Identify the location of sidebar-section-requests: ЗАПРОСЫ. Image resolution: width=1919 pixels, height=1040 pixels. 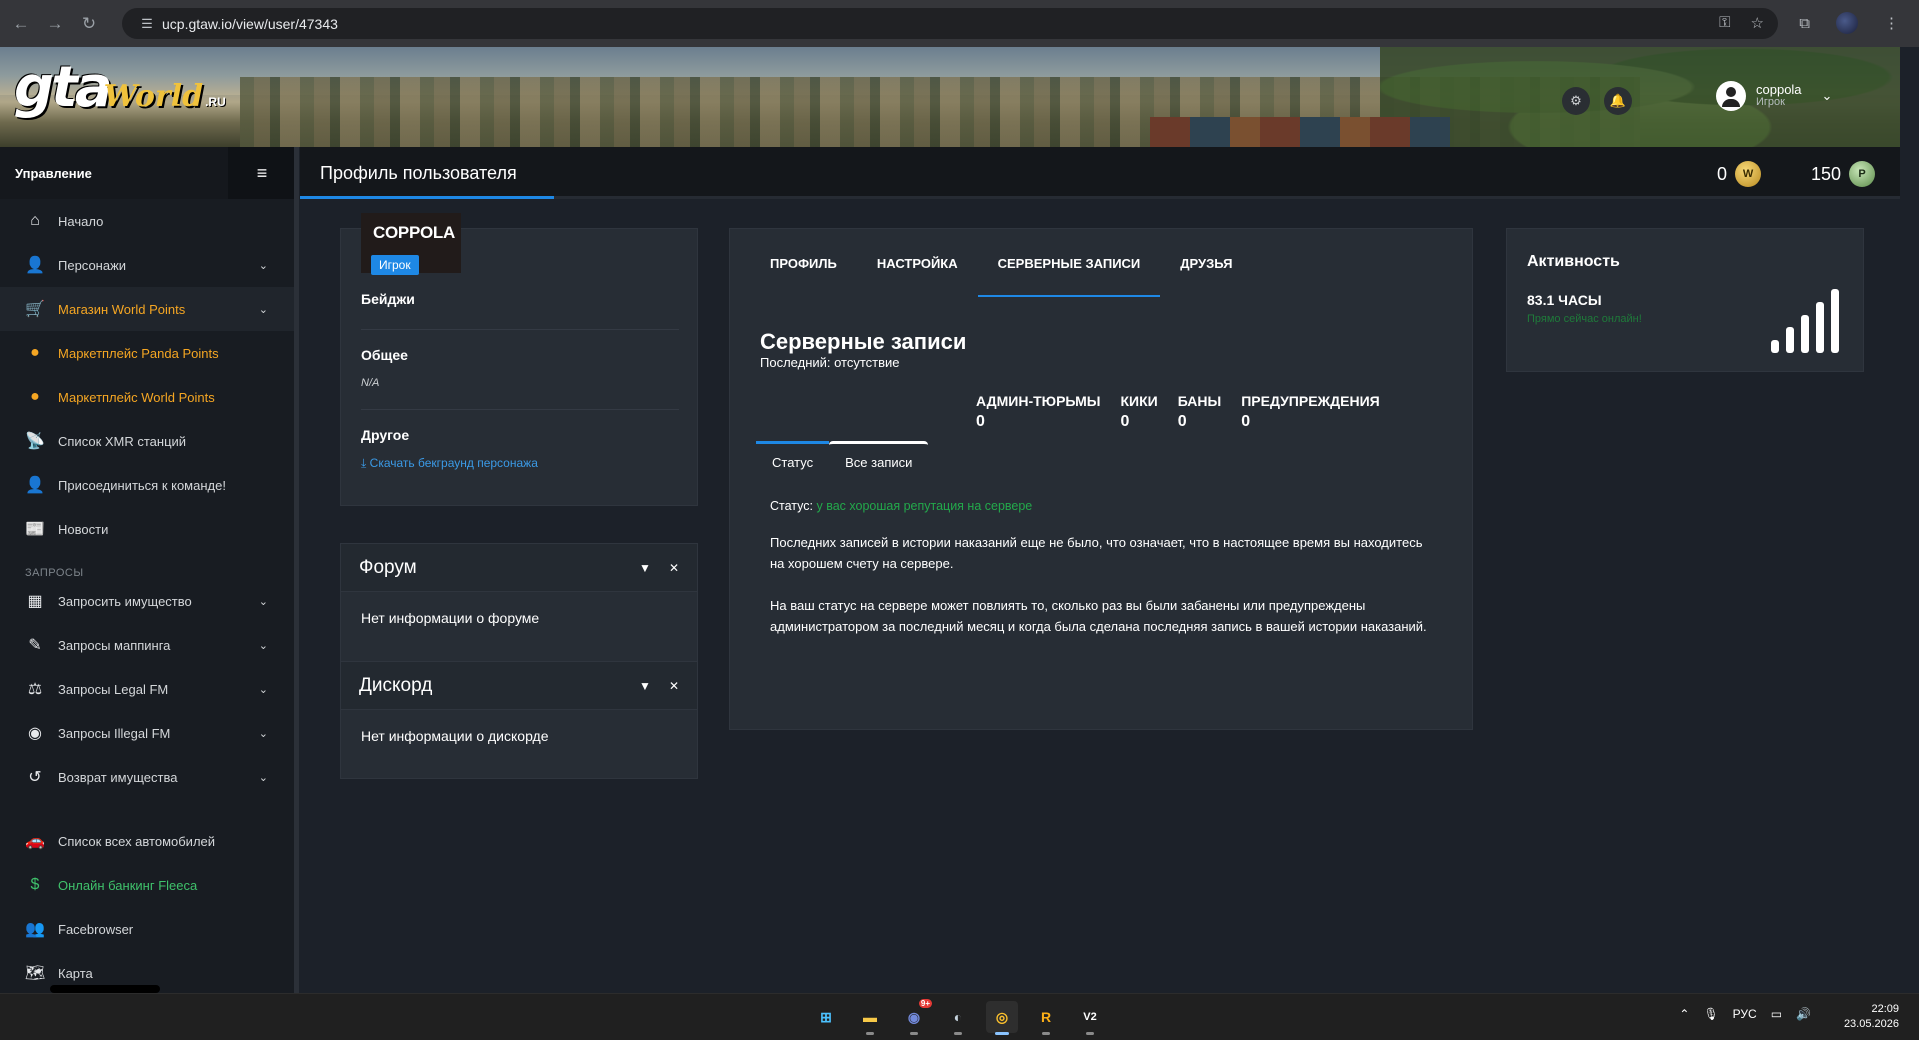
(54, 573).